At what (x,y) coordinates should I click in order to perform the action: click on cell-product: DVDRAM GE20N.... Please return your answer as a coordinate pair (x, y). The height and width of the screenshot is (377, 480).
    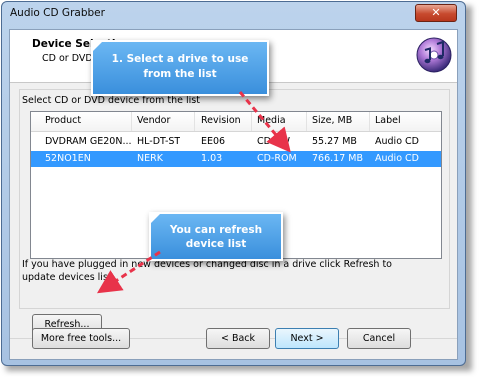
    Looking at the image, I should click on (88, 141).